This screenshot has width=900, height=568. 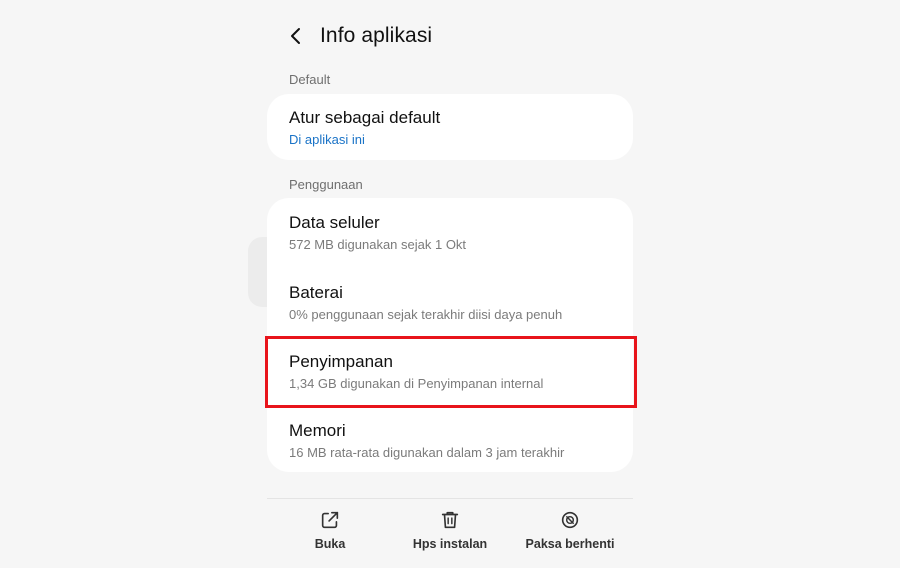 I want to click on block-icon, so click(x=570, y=520).